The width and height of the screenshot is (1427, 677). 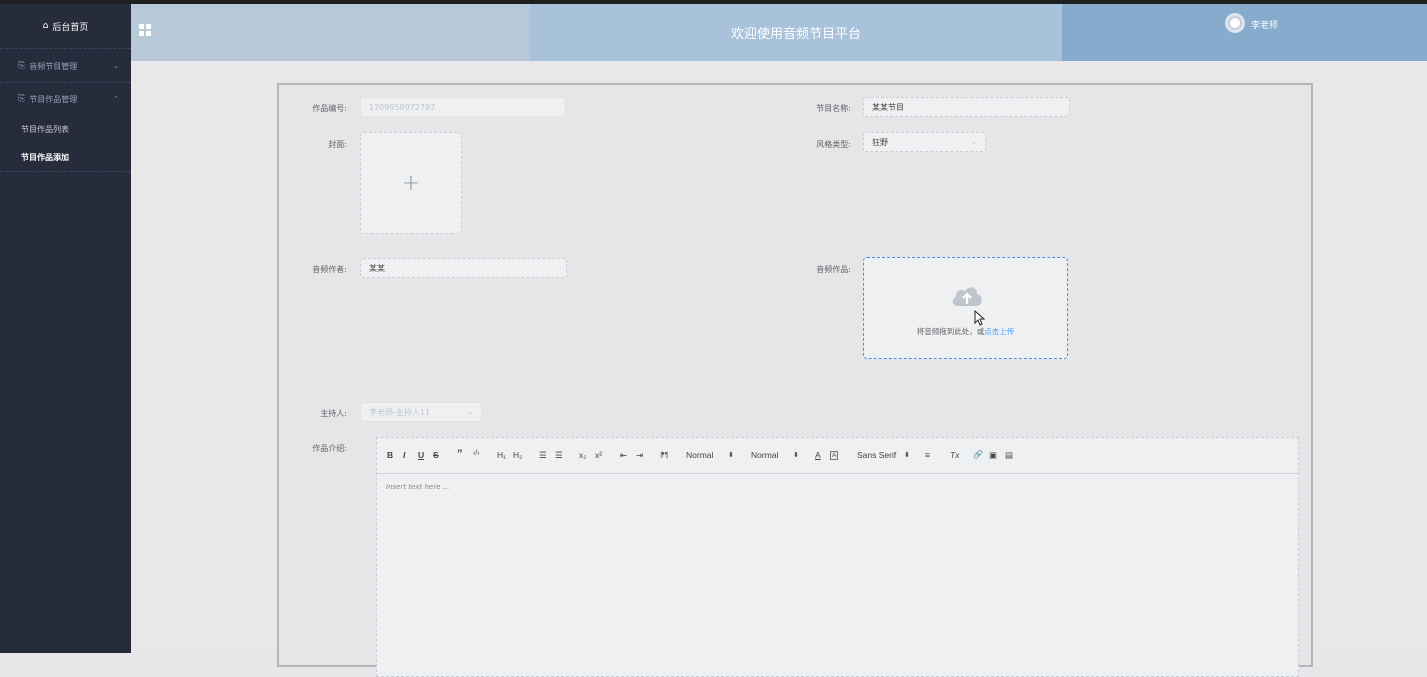 I want to click on sidebar-item-label: 节目作品列表, so click(x=45, y=129).